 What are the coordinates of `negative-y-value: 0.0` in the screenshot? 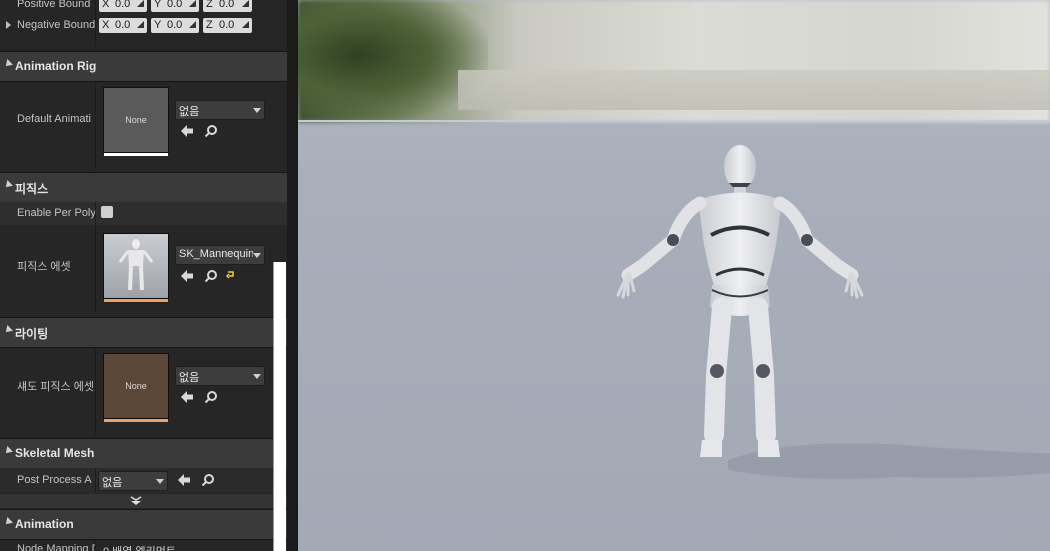 It's located at (175, 25).